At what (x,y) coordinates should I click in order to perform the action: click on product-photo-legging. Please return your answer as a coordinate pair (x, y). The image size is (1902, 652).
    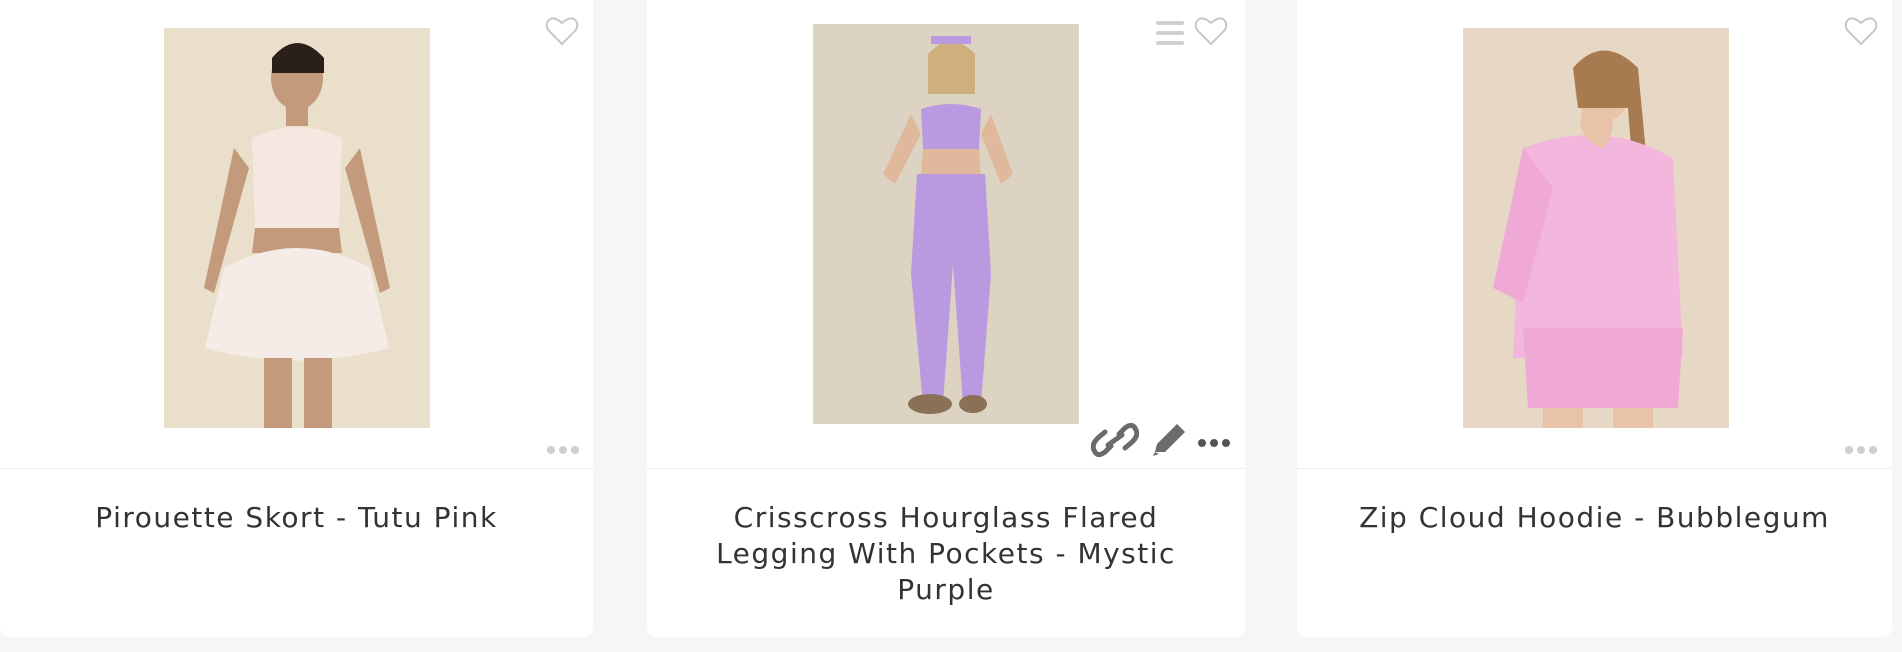
    Looking at the image, I should click on (946, 224).